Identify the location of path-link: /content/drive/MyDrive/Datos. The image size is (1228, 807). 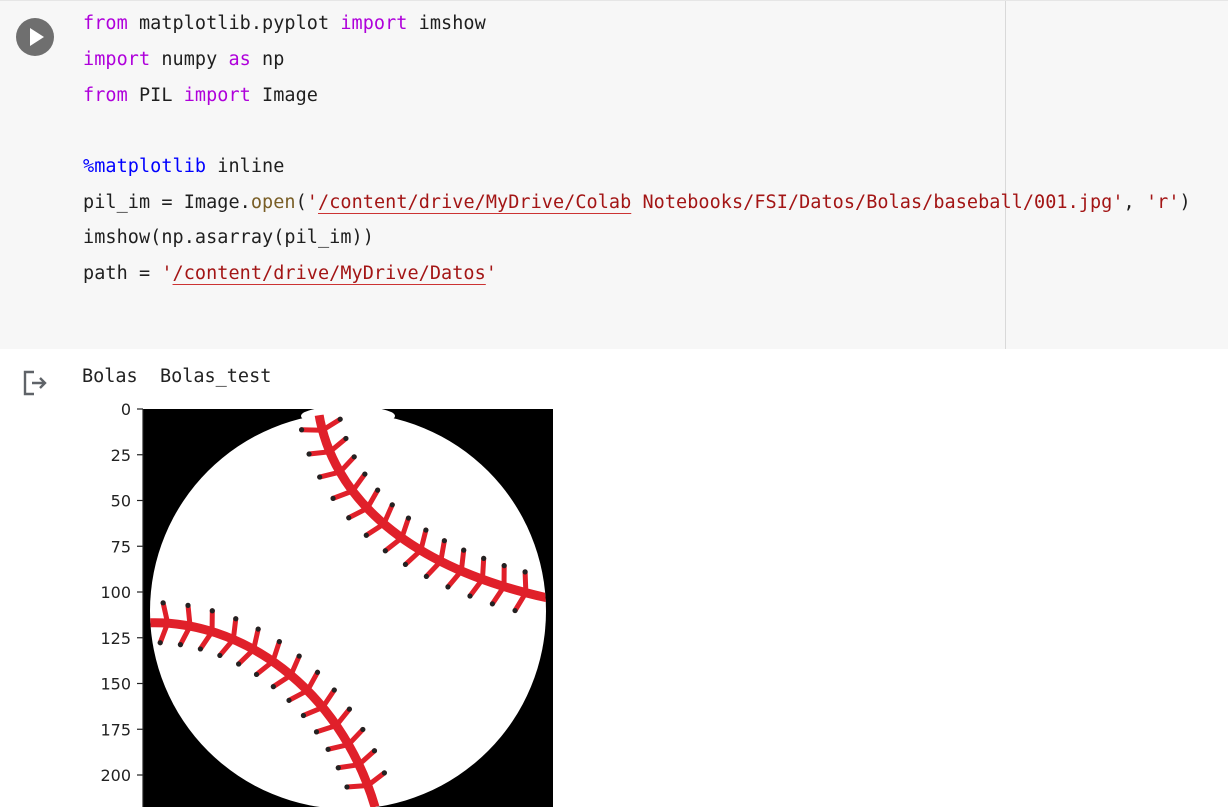
(329, 273).